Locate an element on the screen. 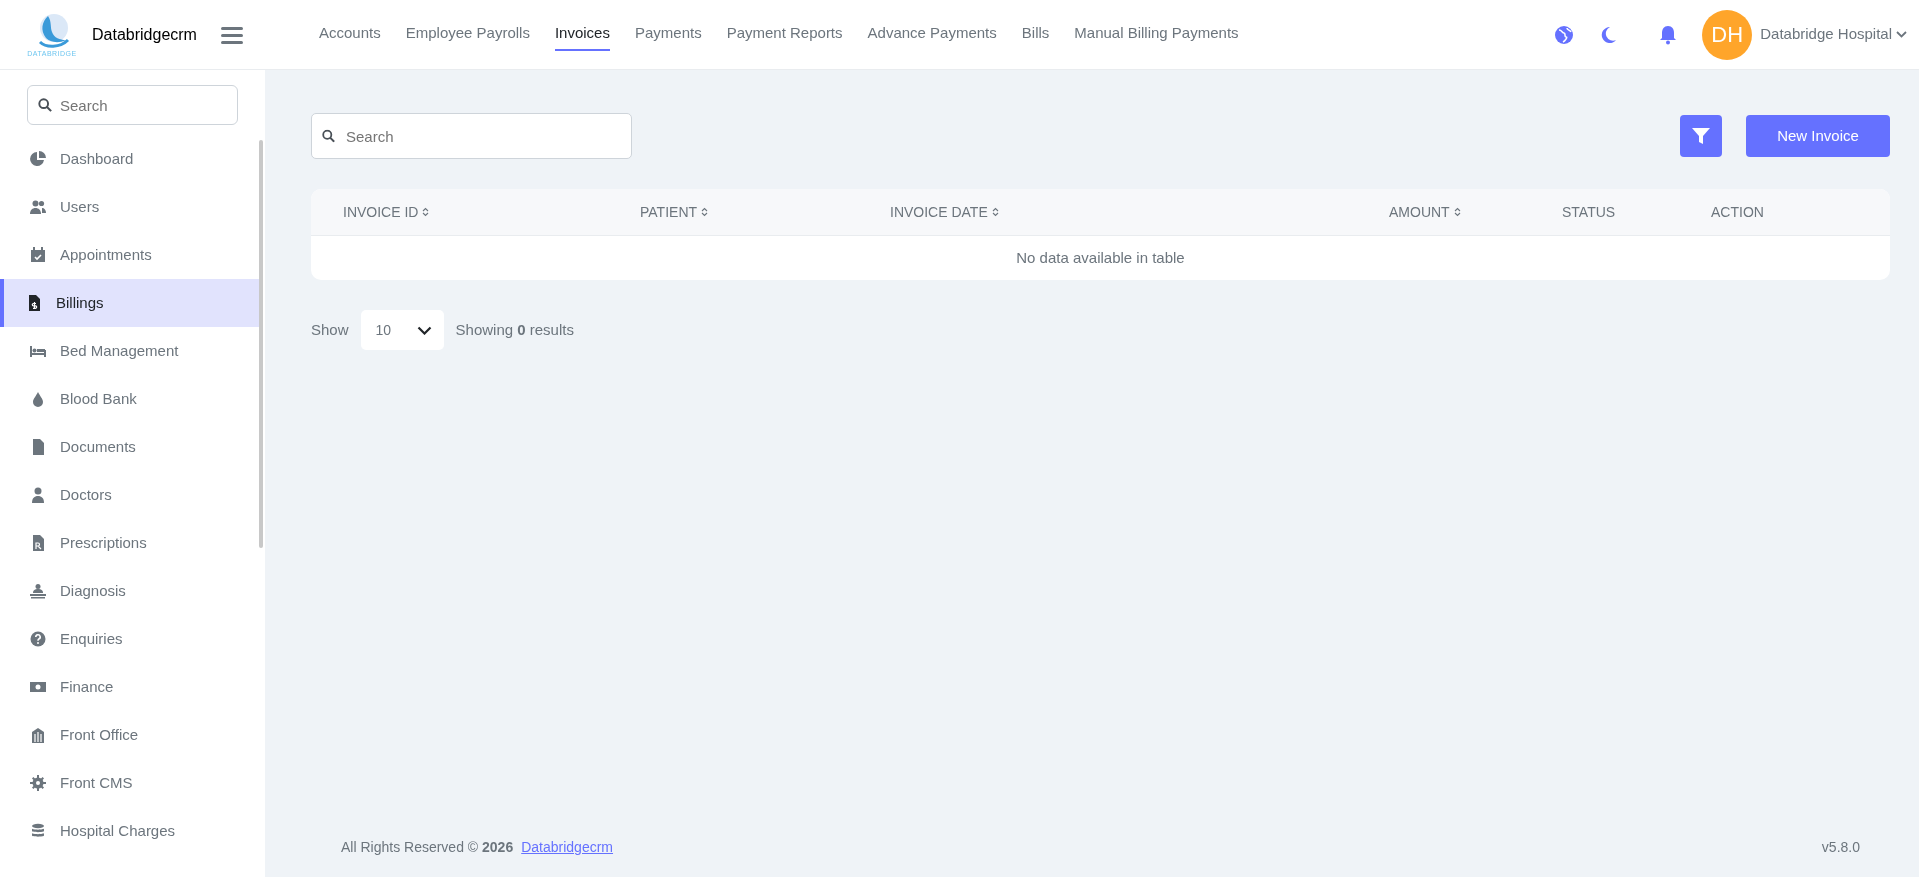  results-summary: Showing 0 results is located at coordinates (514, 329).